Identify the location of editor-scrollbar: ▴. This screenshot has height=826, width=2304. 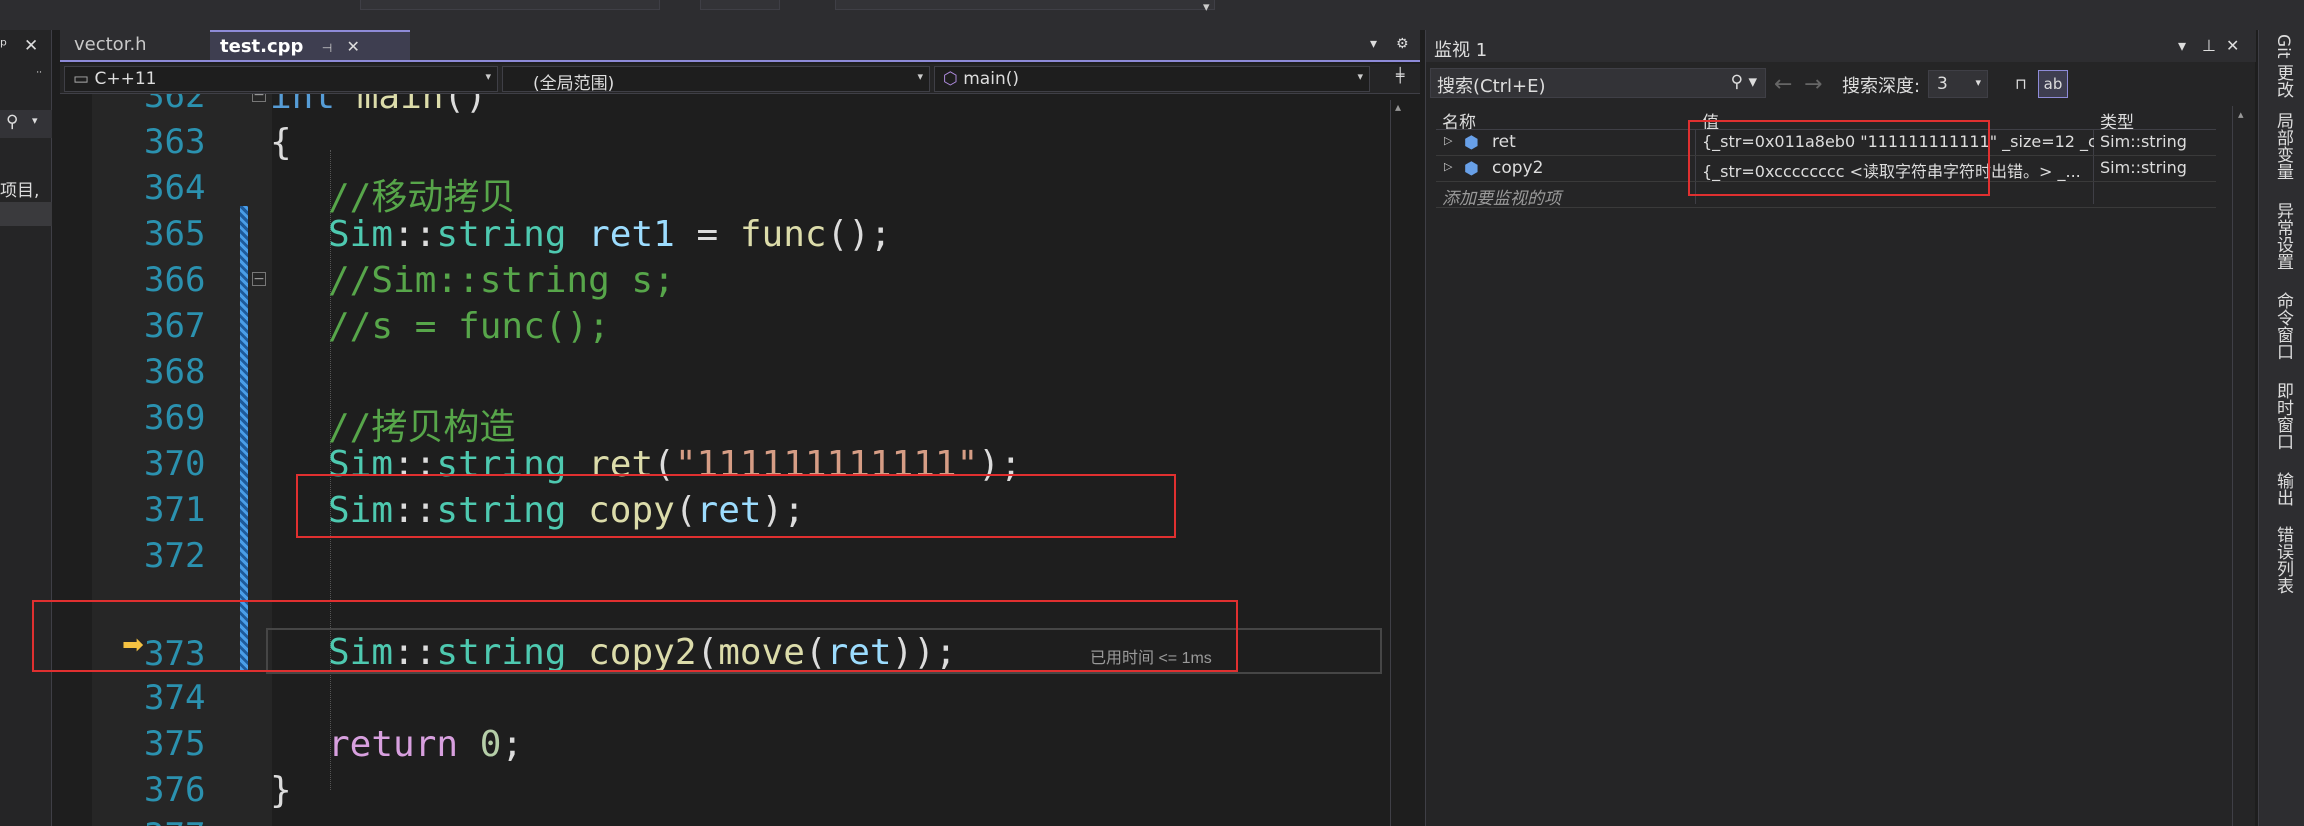
(1401, 463).